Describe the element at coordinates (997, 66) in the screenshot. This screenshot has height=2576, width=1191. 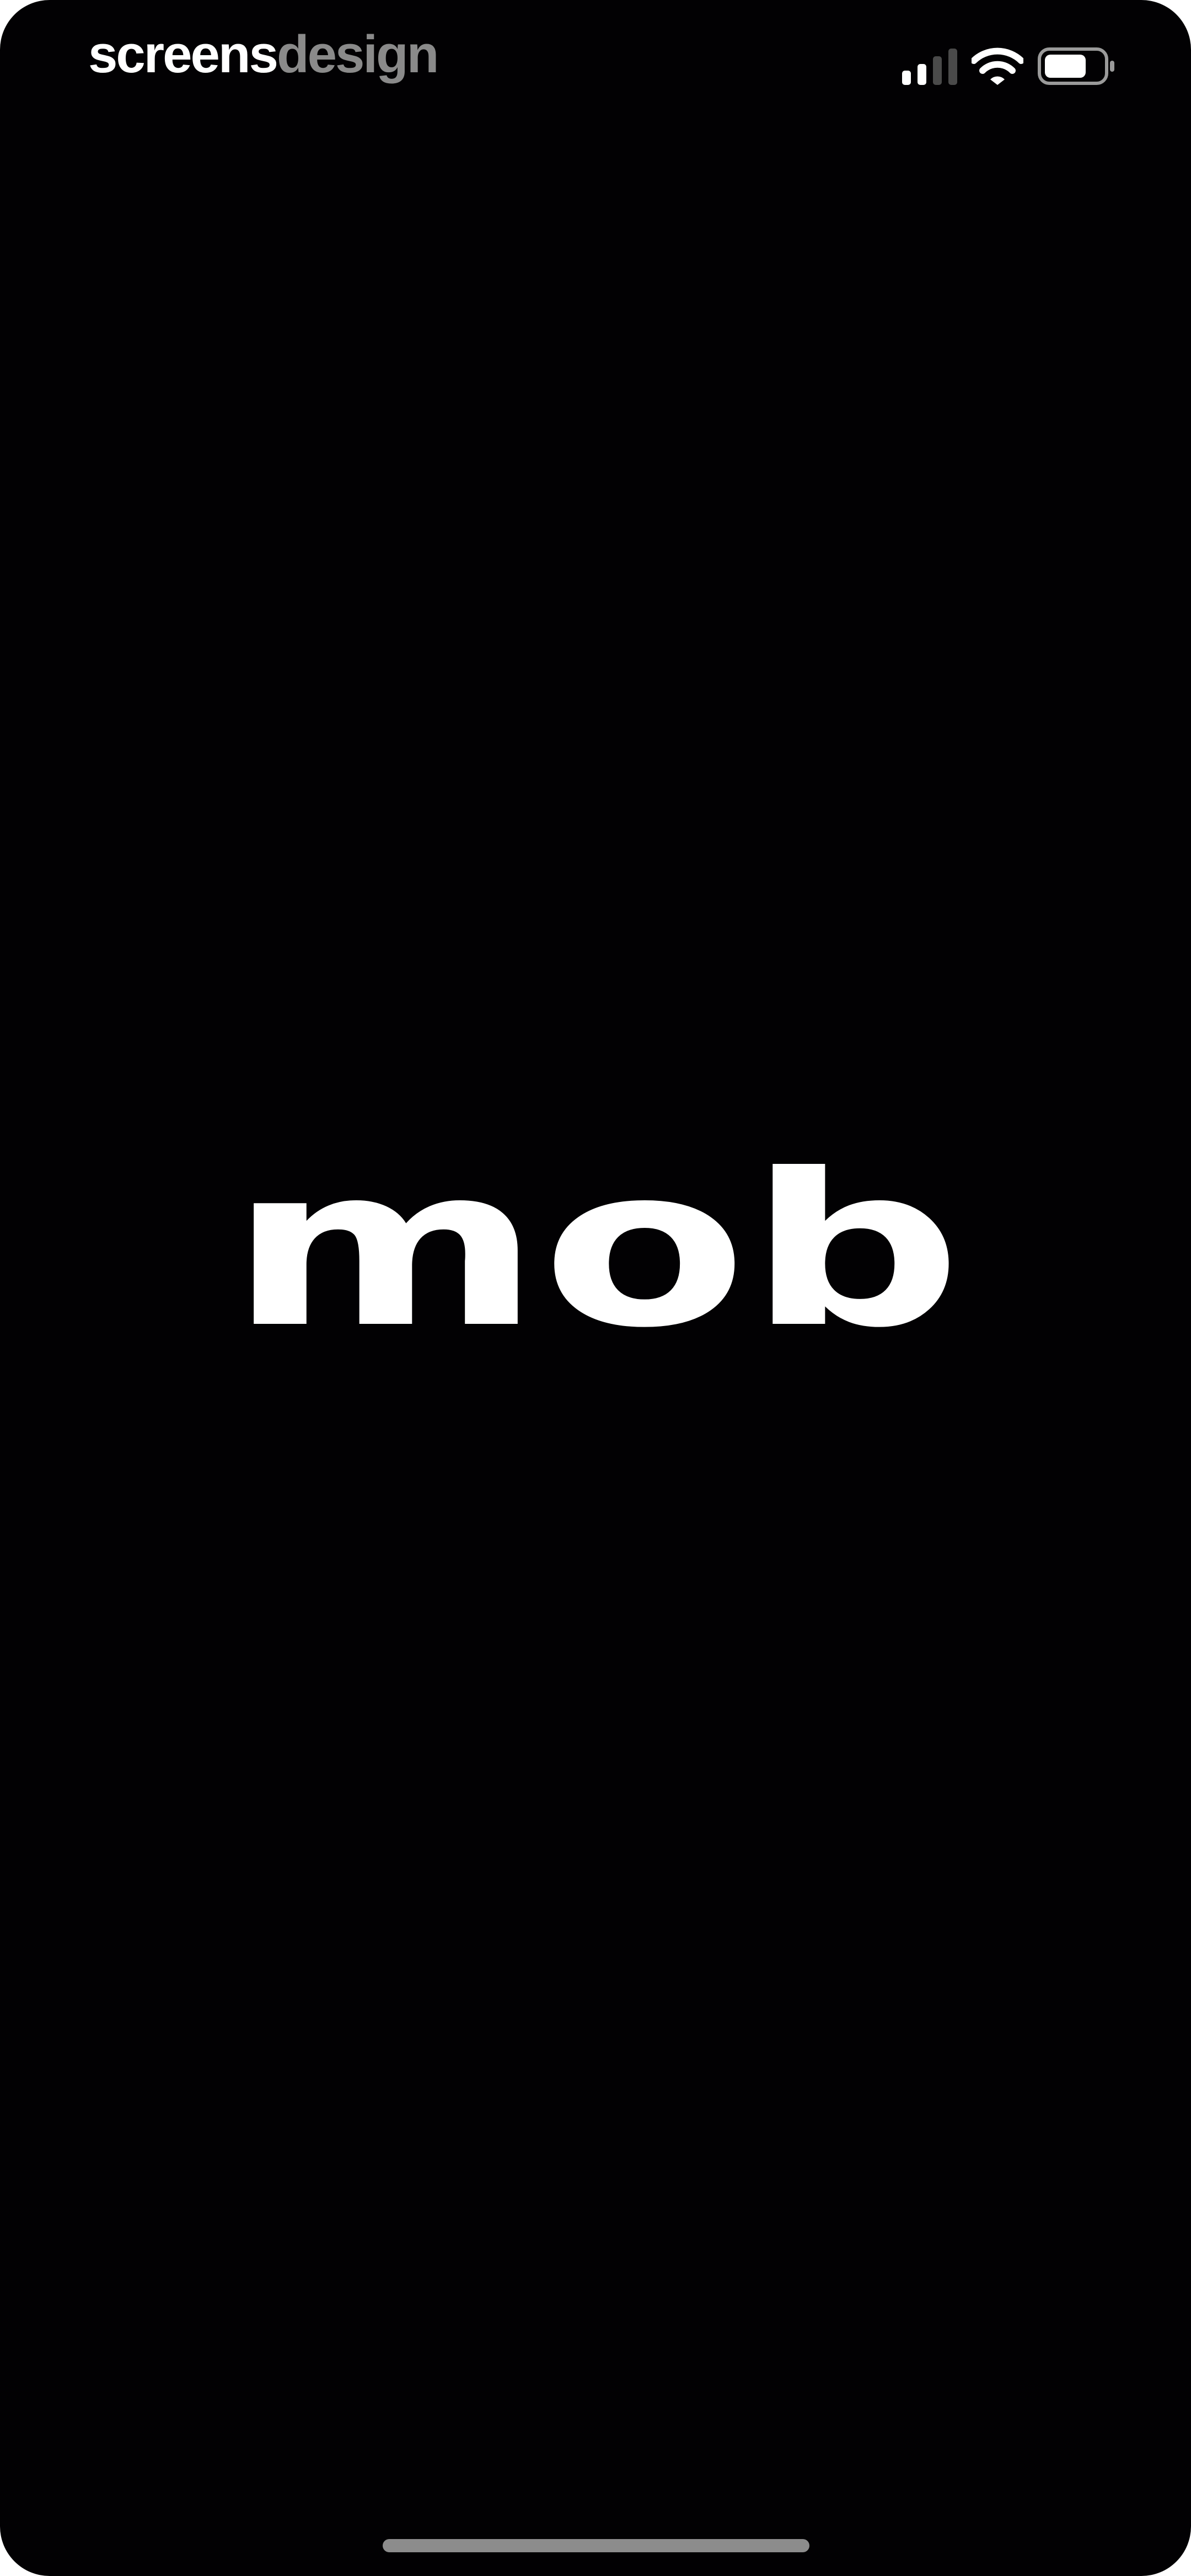
I see `wifi-icon` at that location.